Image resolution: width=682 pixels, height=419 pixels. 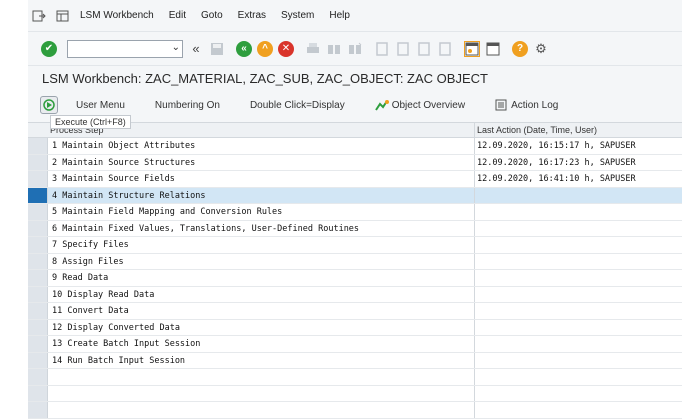 What do you see at coordinates (63, 16) in the screenshot?
I see `customize-layout-icon` at bounding box center [63, 16].